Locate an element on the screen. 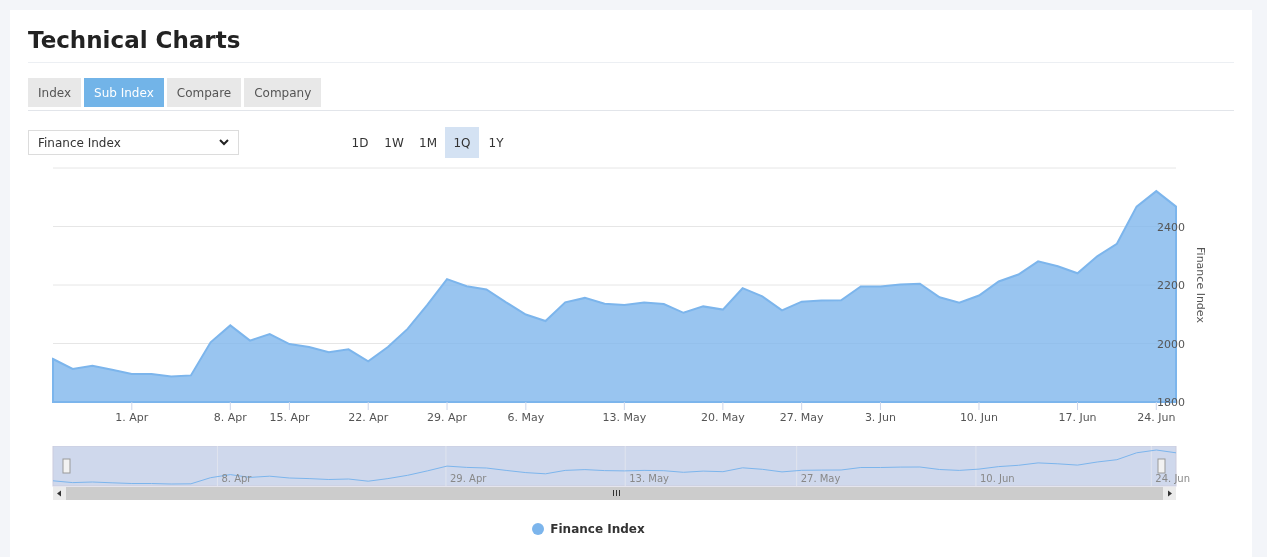 The height and width of the screenshot is (557, 1267). x-axis-label: 8. Apr is located at coordinates (230, 417).